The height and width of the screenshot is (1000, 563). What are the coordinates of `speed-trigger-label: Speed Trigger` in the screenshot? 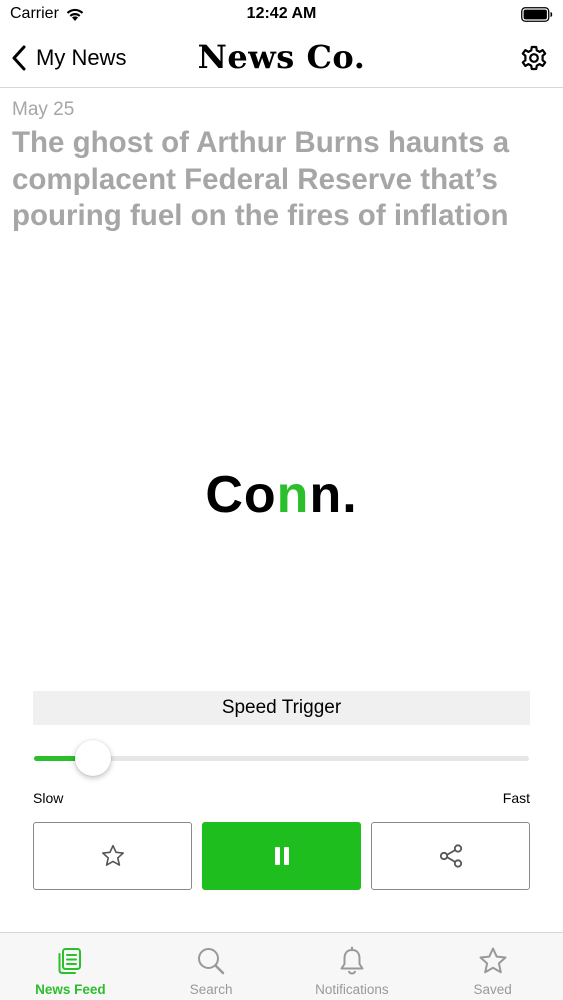 It's located at (281, 708).